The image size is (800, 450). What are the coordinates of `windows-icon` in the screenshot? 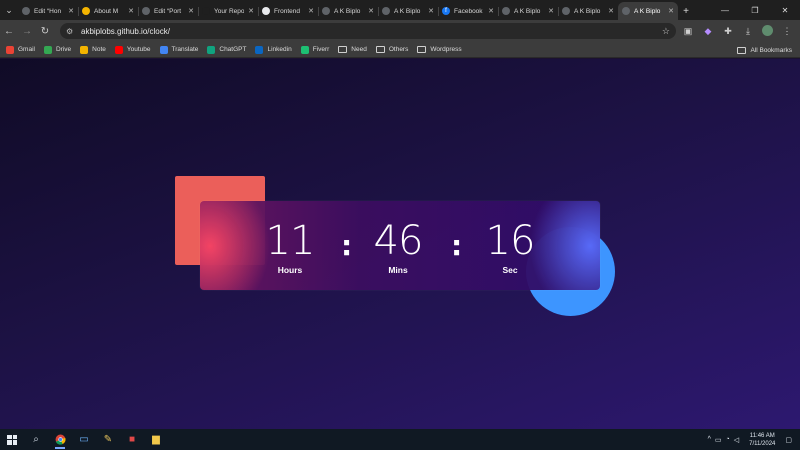 It's located at (12, 439).